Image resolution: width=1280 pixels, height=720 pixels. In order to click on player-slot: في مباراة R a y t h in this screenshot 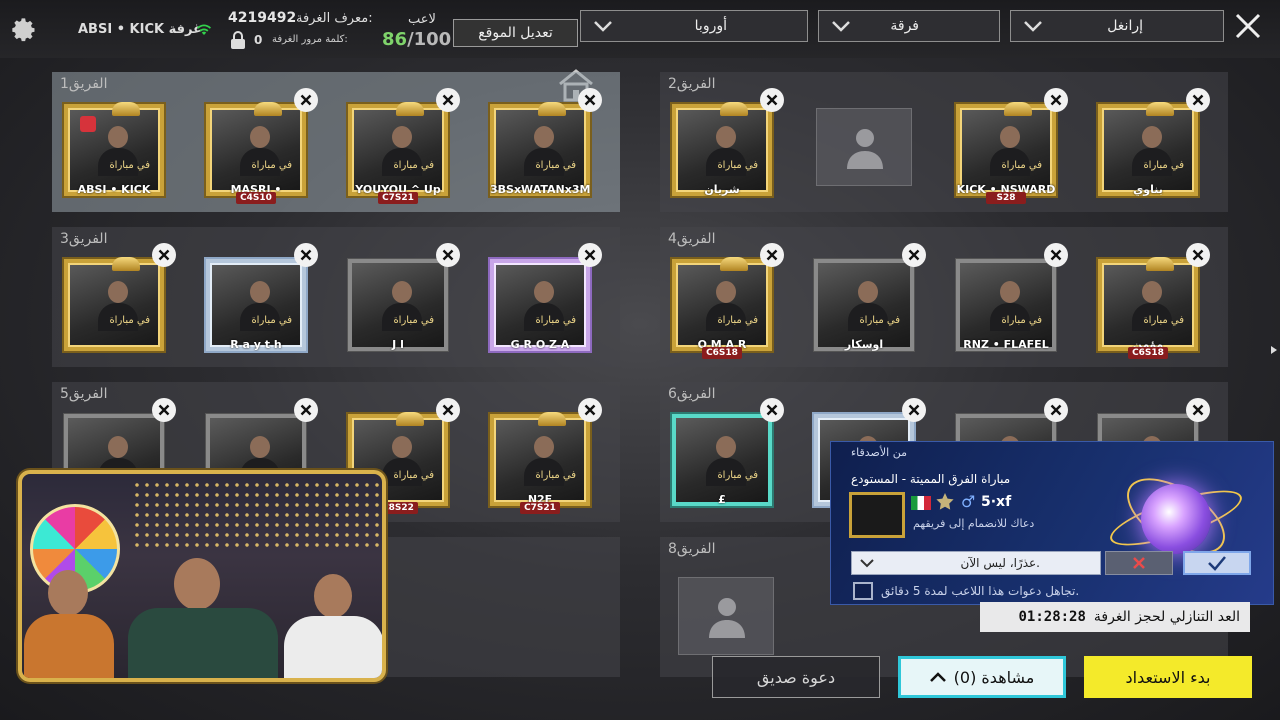, I will do `click(258, 299)`.